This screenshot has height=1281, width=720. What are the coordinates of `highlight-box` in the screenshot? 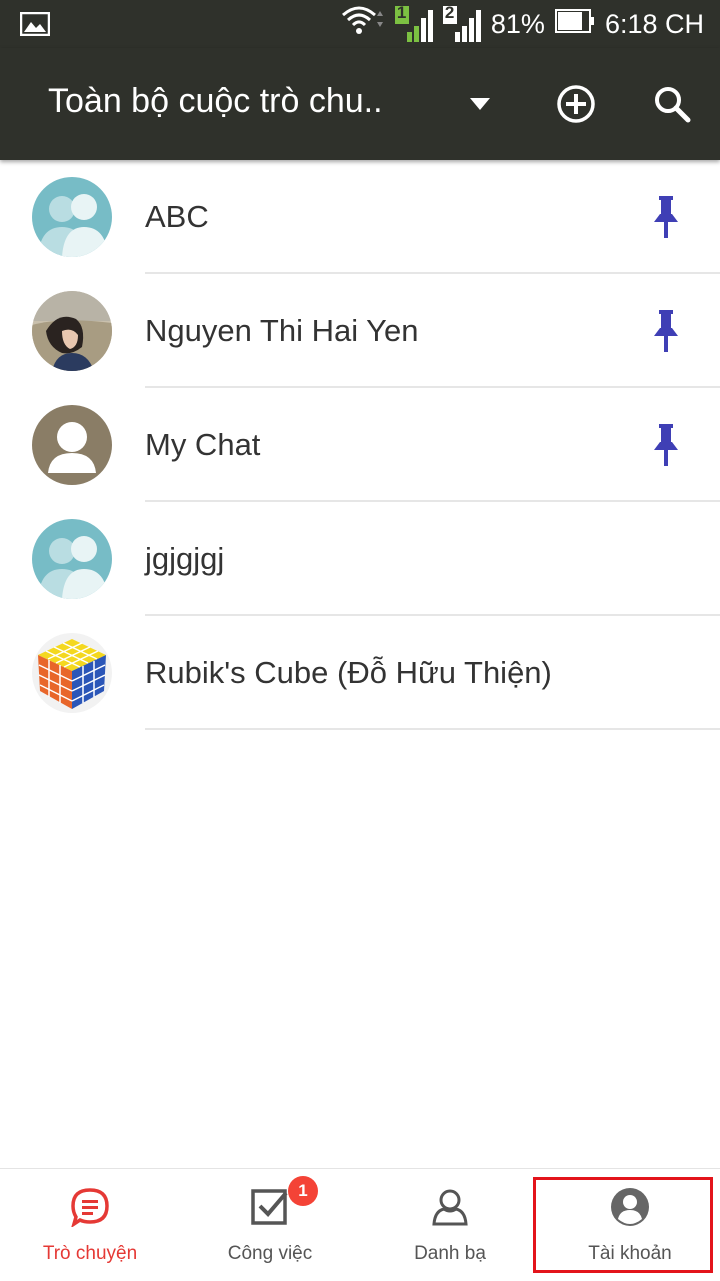 It's located at (623, 1225).